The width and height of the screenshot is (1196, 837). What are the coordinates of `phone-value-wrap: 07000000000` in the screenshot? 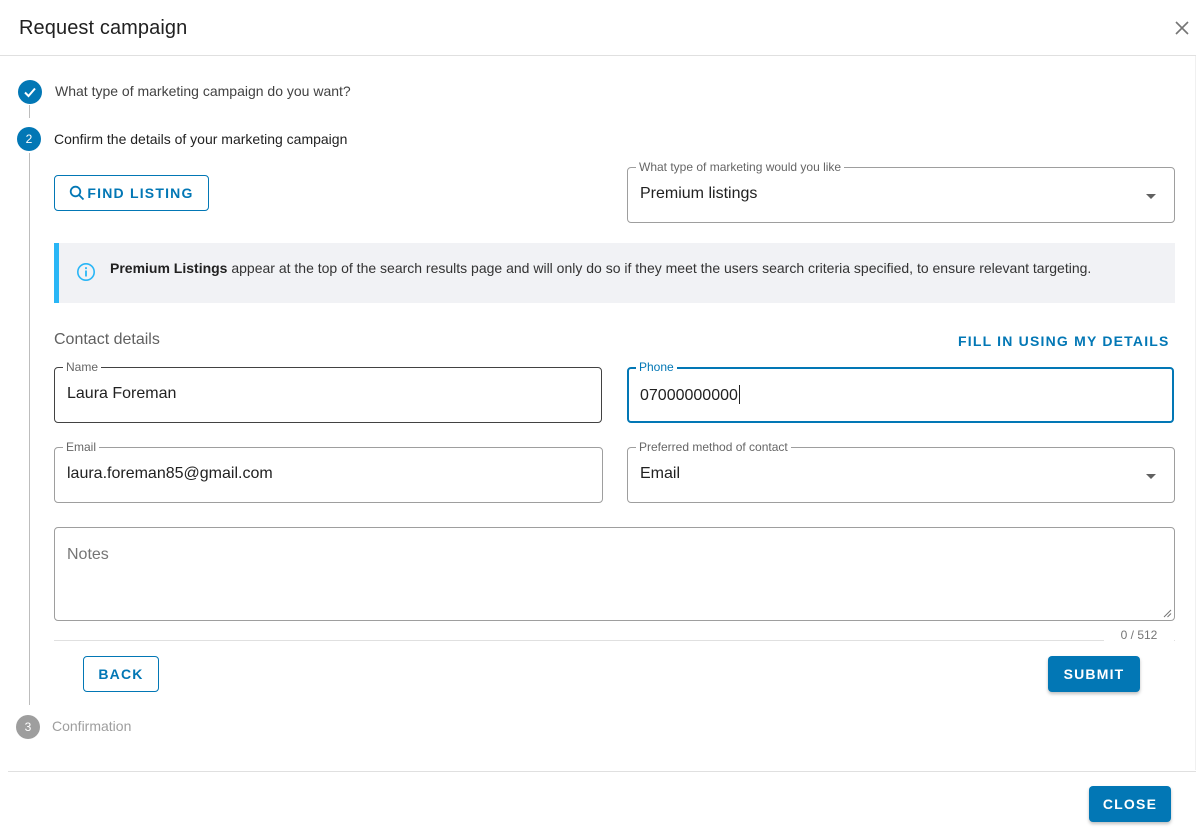 It's located at (690, 395).